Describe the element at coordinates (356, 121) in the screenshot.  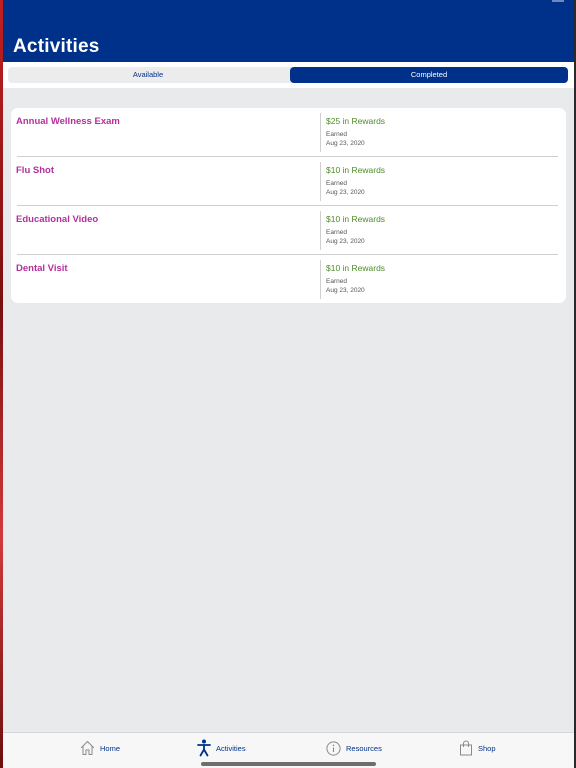
I see `activity-reward: $25 in Rewards` at that location.